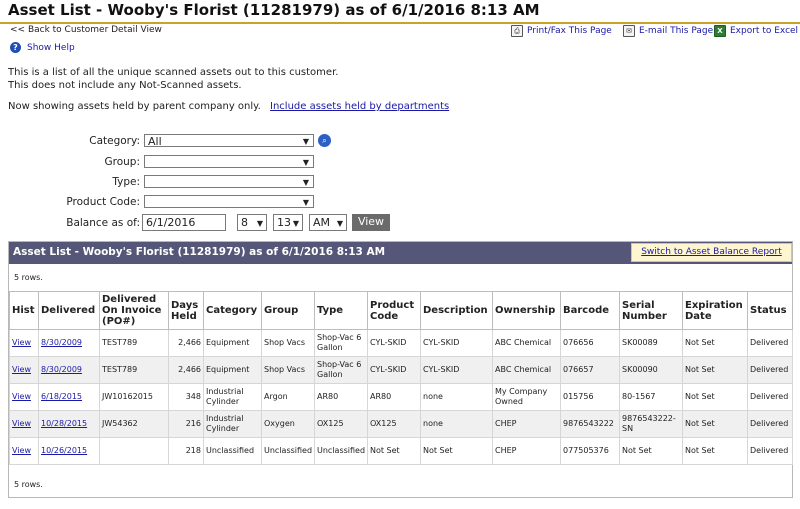  I want to click on ampm-select: AM ▼, so click(328, 222).